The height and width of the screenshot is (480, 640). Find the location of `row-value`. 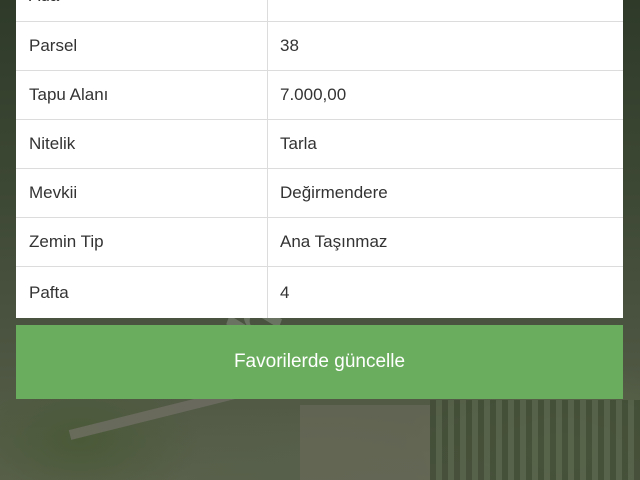

row-value is located at coordinates (445, 10).